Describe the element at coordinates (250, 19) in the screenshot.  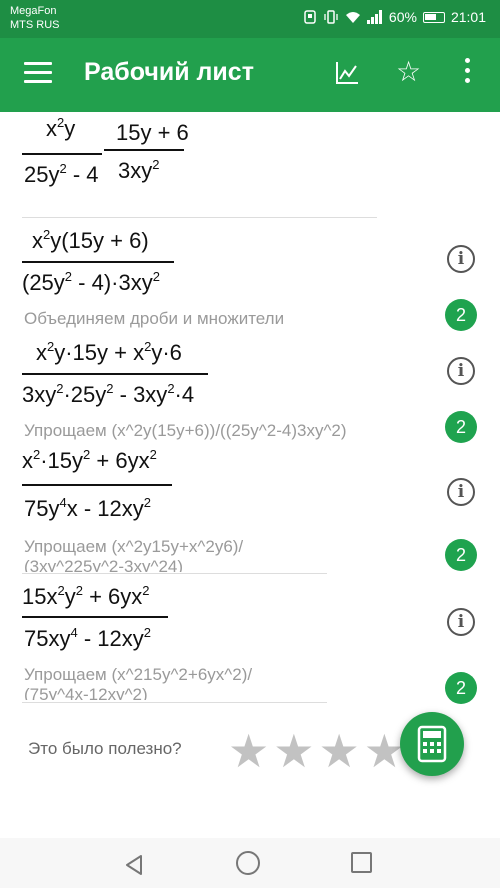
I see `status-bar: MegaFon MTS RUS 60% 21:01` at that location.